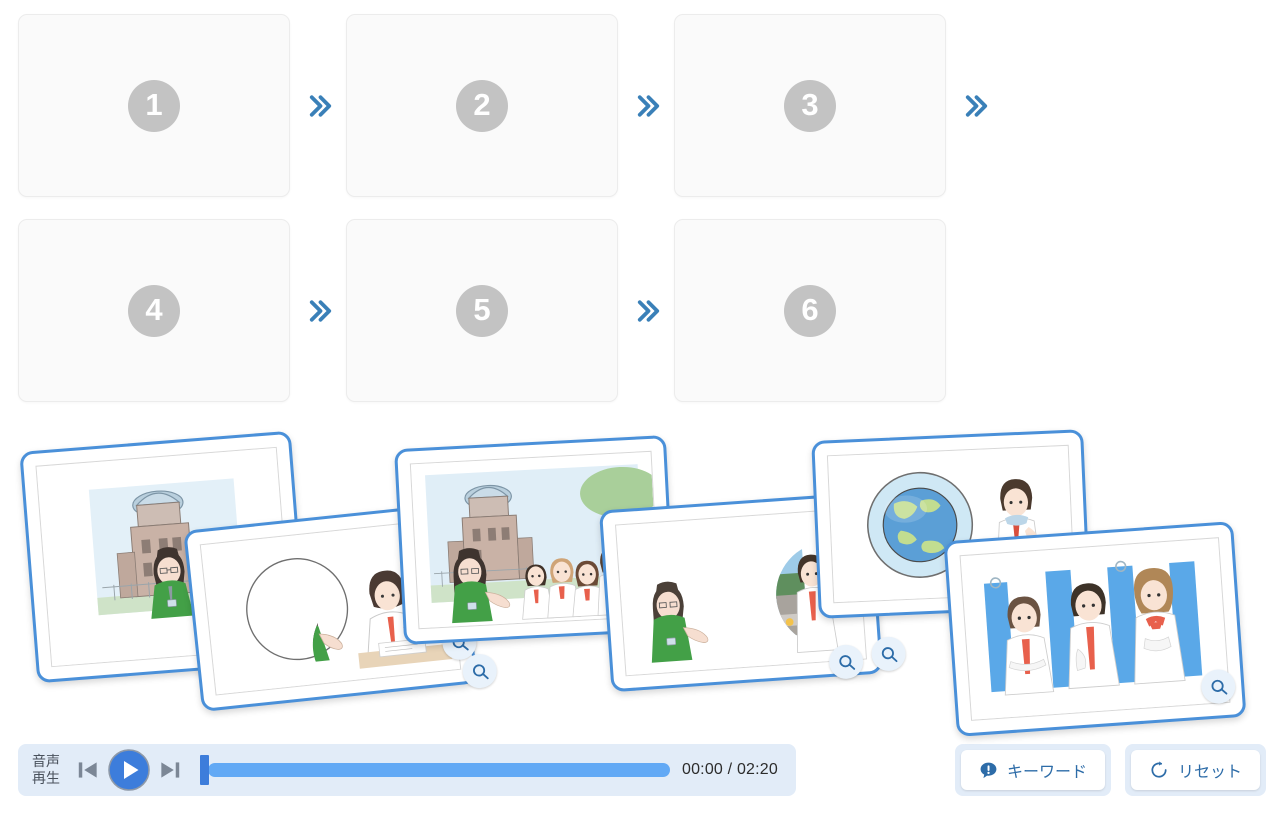 Image resolution: width=1280 pixels, height=814 pixels. I want to click on slot-number-badge: 2, so click(482, 105).